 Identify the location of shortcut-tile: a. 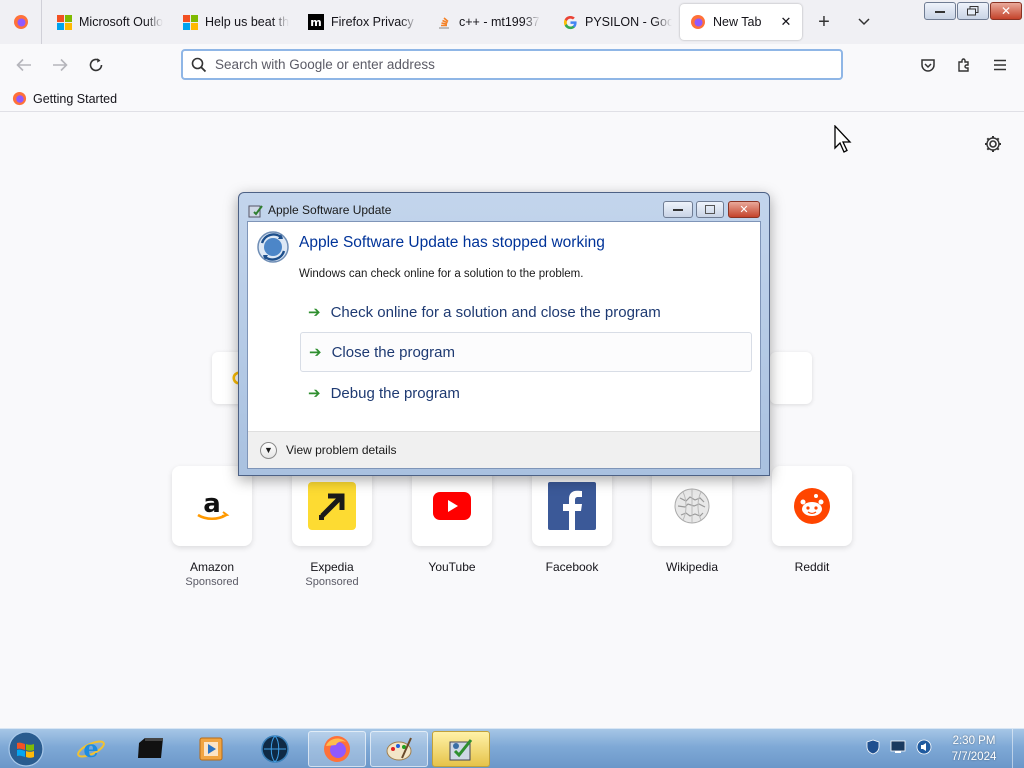
(212, 506).